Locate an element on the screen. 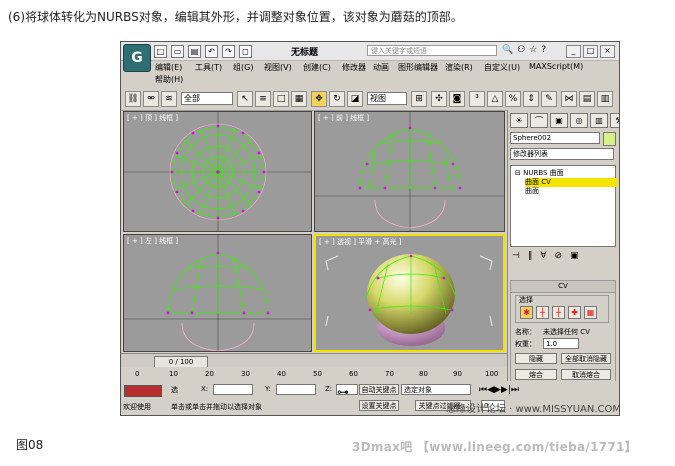 This screenshot has width=675, height=466. pivot-center-icon: ⊞ is located at coordinates (419, 99).